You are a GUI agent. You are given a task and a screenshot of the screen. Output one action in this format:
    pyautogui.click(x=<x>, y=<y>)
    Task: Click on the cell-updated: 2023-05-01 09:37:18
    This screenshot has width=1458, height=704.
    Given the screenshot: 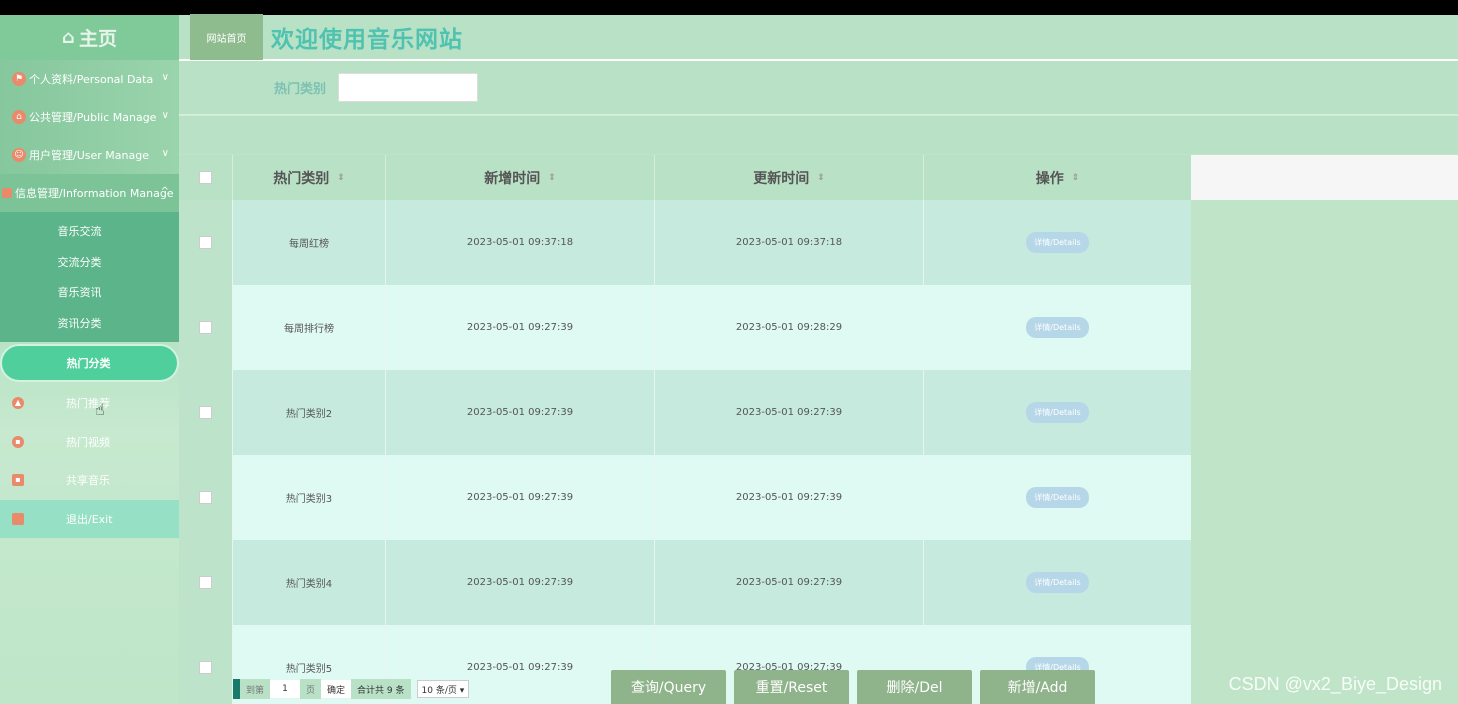 What is the action you would take?
    pyautogui.click(x=788, y=242)
    